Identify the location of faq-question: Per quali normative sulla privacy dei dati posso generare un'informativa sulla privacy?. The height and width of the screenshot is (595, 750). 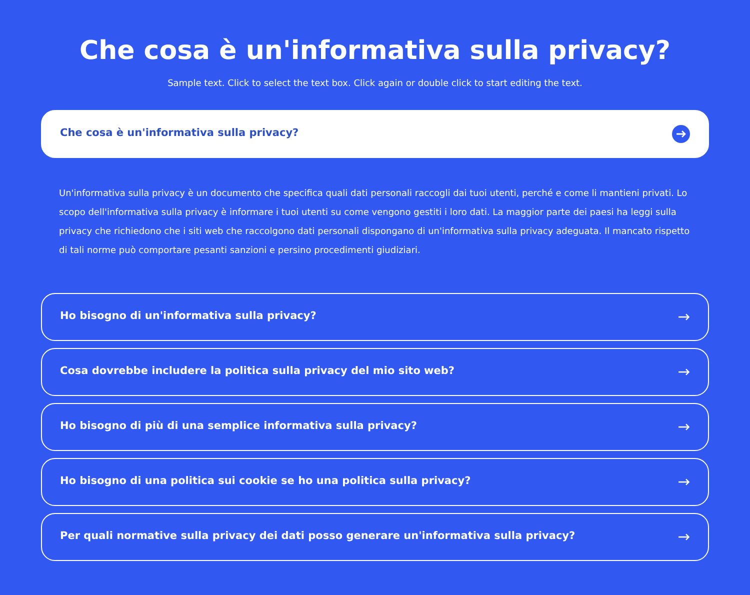
(375, 536).